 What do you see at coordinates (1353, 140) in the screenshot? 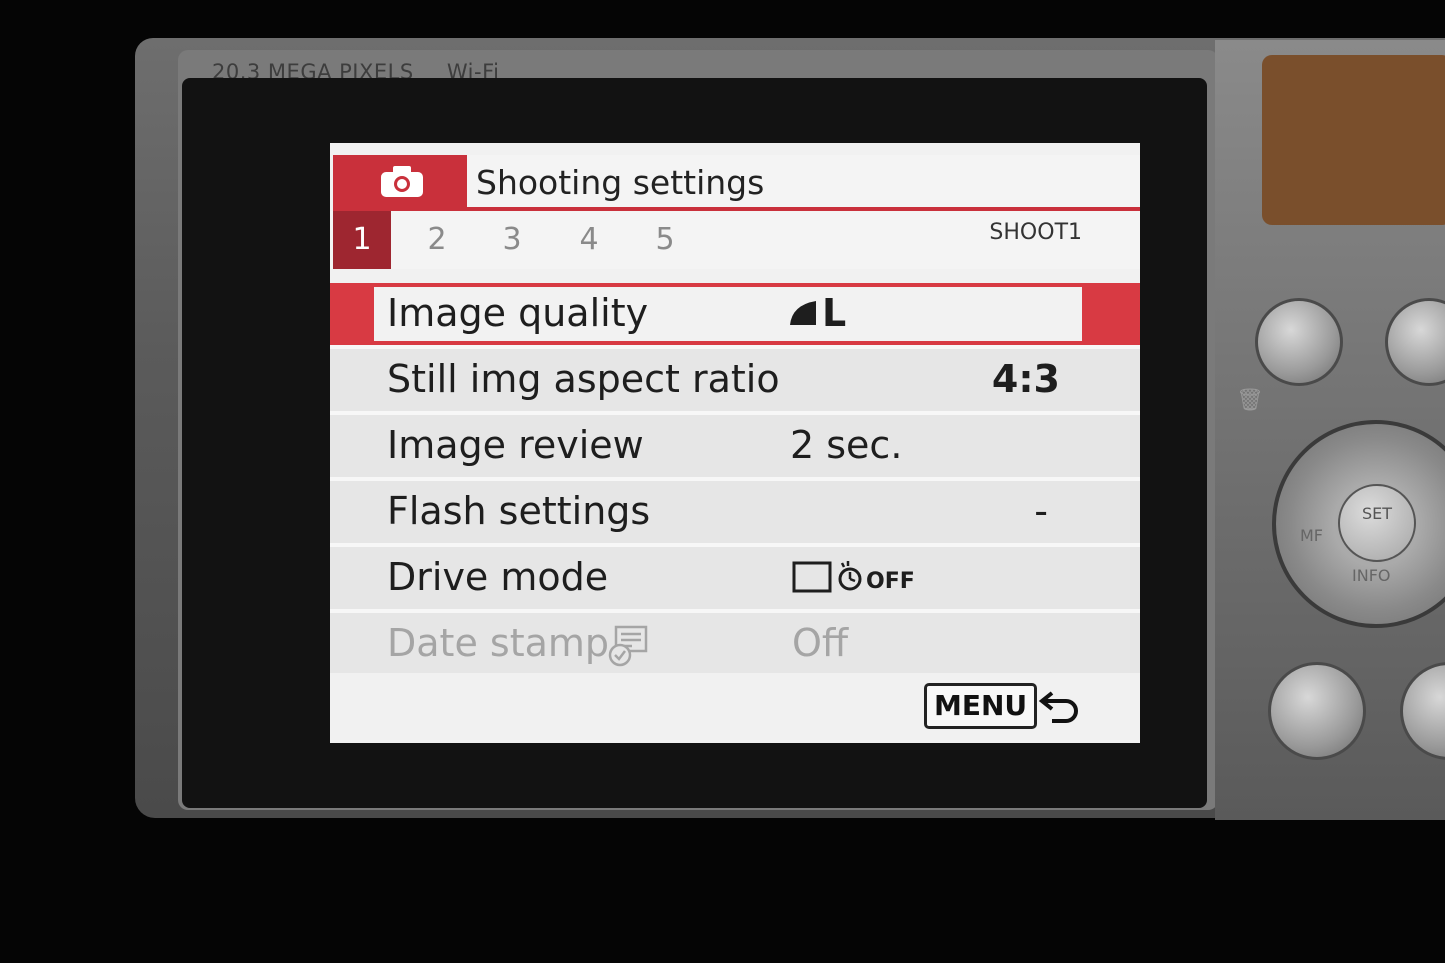
I see `thumb-rest` at bounding box center [1353, 140].